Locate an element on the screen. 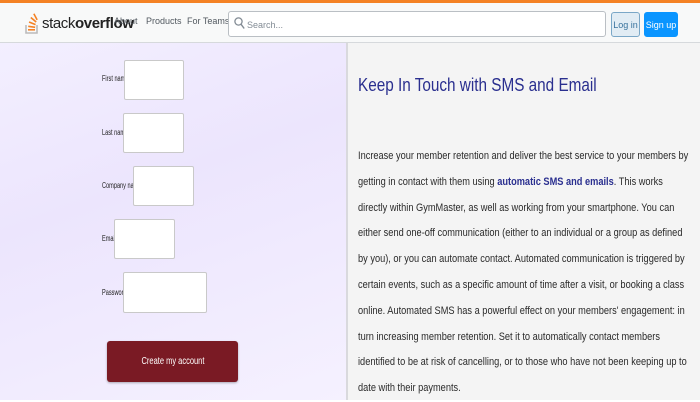 This screenshot has width=700, height=402. email-input is located at coordinates (144, 239).